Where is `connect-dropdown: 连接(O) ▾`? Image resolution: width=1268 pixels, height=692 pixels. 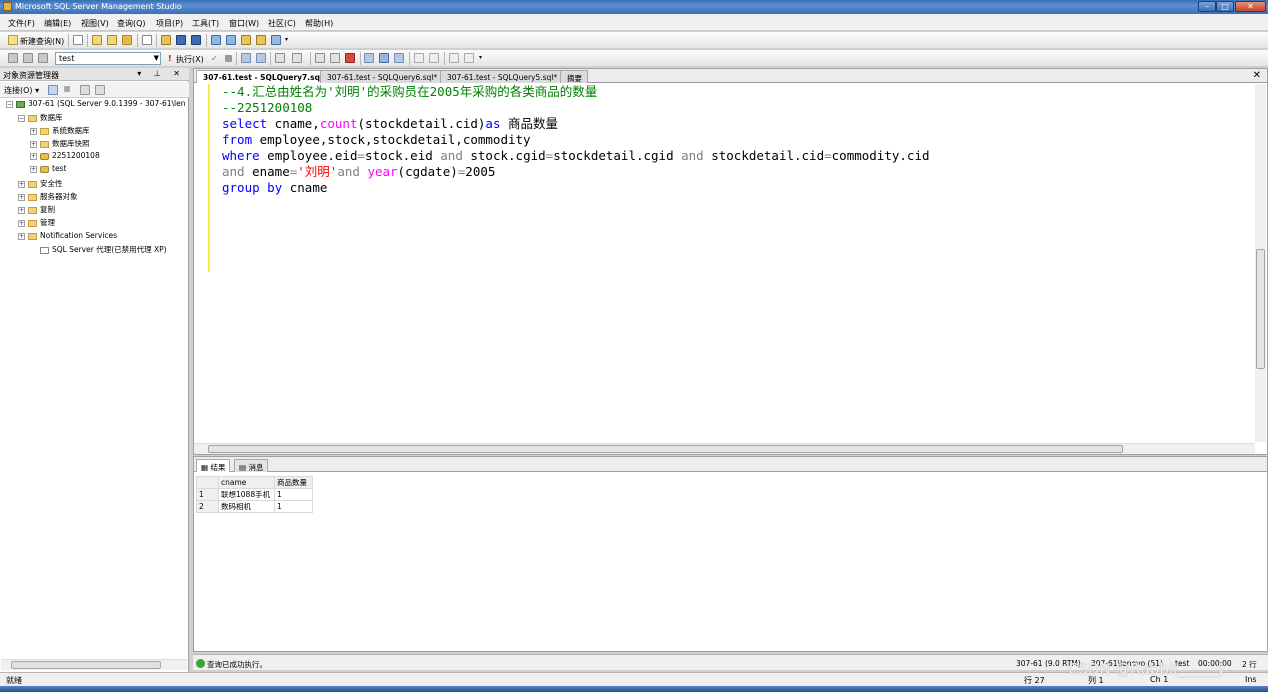 connect-dropdown: 连接(O) ▾ is located at coordinates (21, 90).